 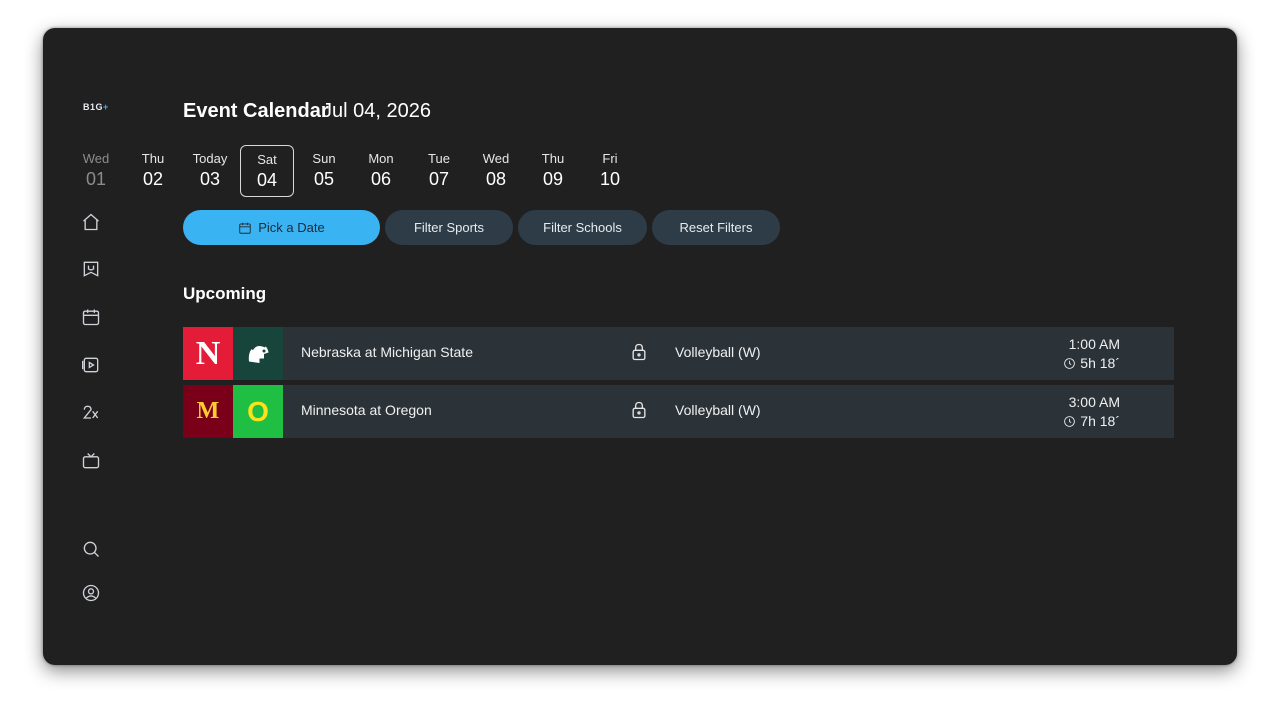 What do you see at coordinates (439, 158) in the screenshot?
I see `day-name: Tue` at bounding box center [439, 158].